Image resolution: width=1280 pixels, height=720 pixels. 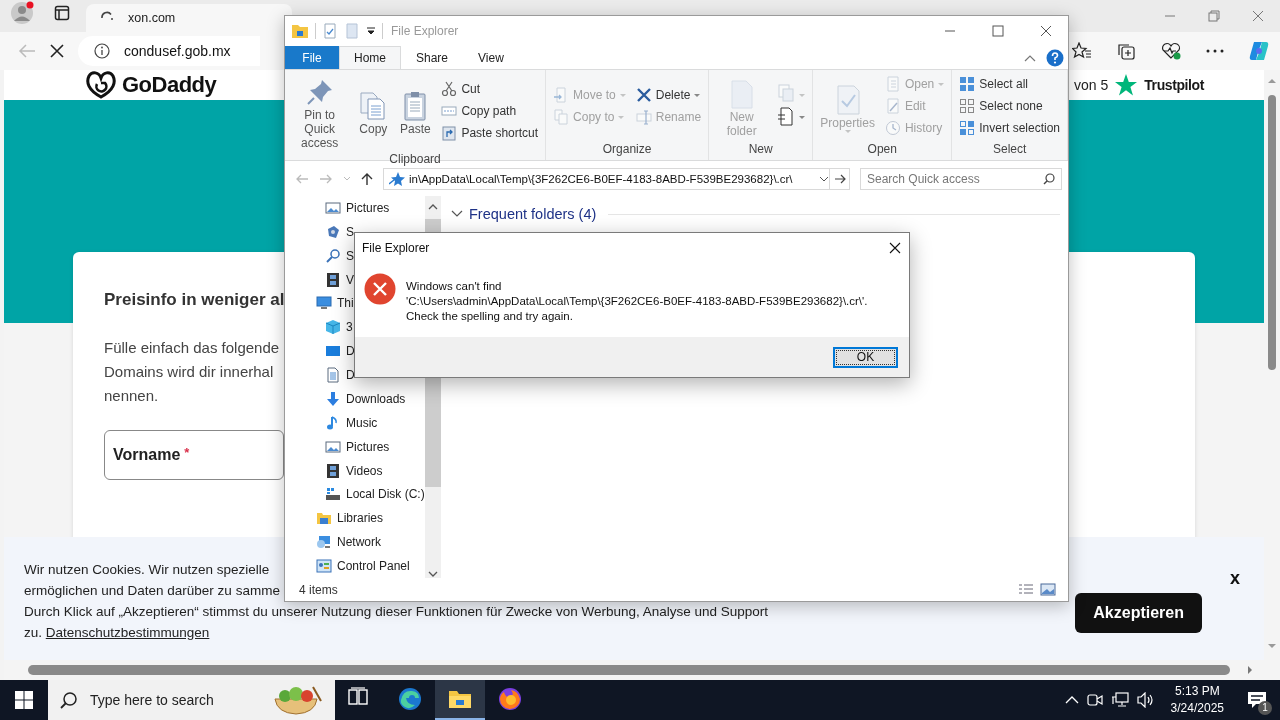 I want to click on logo-text: GoDaddy, so click(x=169, y=85).